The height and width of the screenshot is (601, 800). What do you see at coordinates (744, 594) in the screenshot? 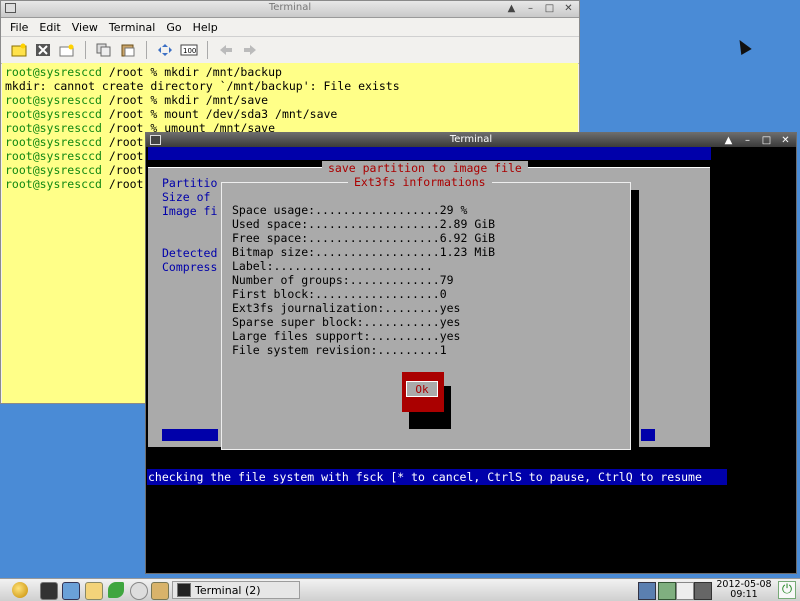
I see `clock-time: 09:11` at bounding box center [744, 594].